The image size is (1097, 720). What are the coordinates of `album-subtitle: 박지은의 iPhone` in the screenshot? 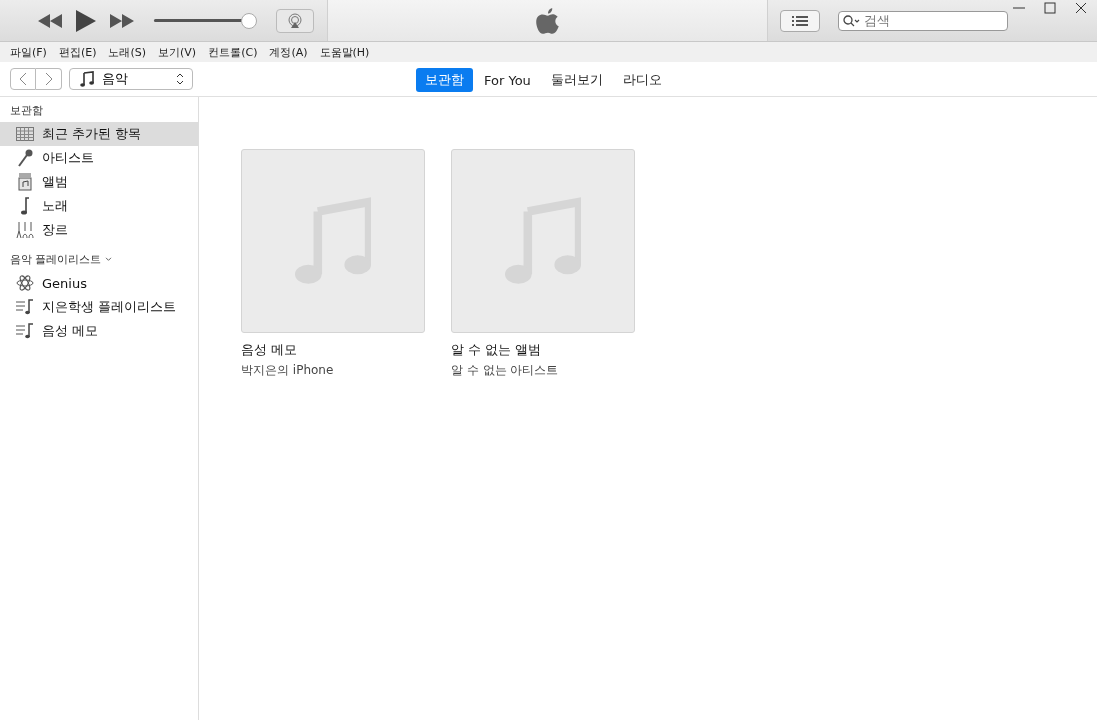 It's located at (288, 370).